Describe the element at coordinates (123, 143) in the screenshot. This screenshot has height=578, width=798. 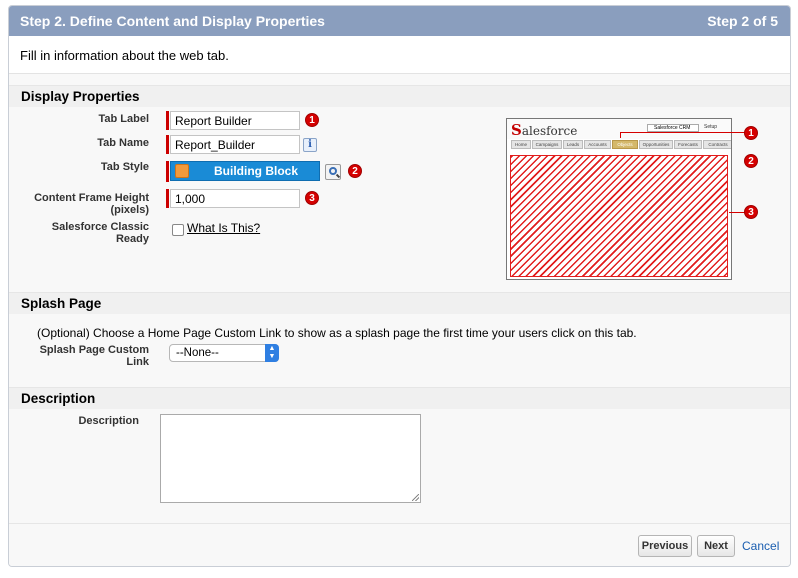
I see `tab-name-label: Tab Name` at that location.